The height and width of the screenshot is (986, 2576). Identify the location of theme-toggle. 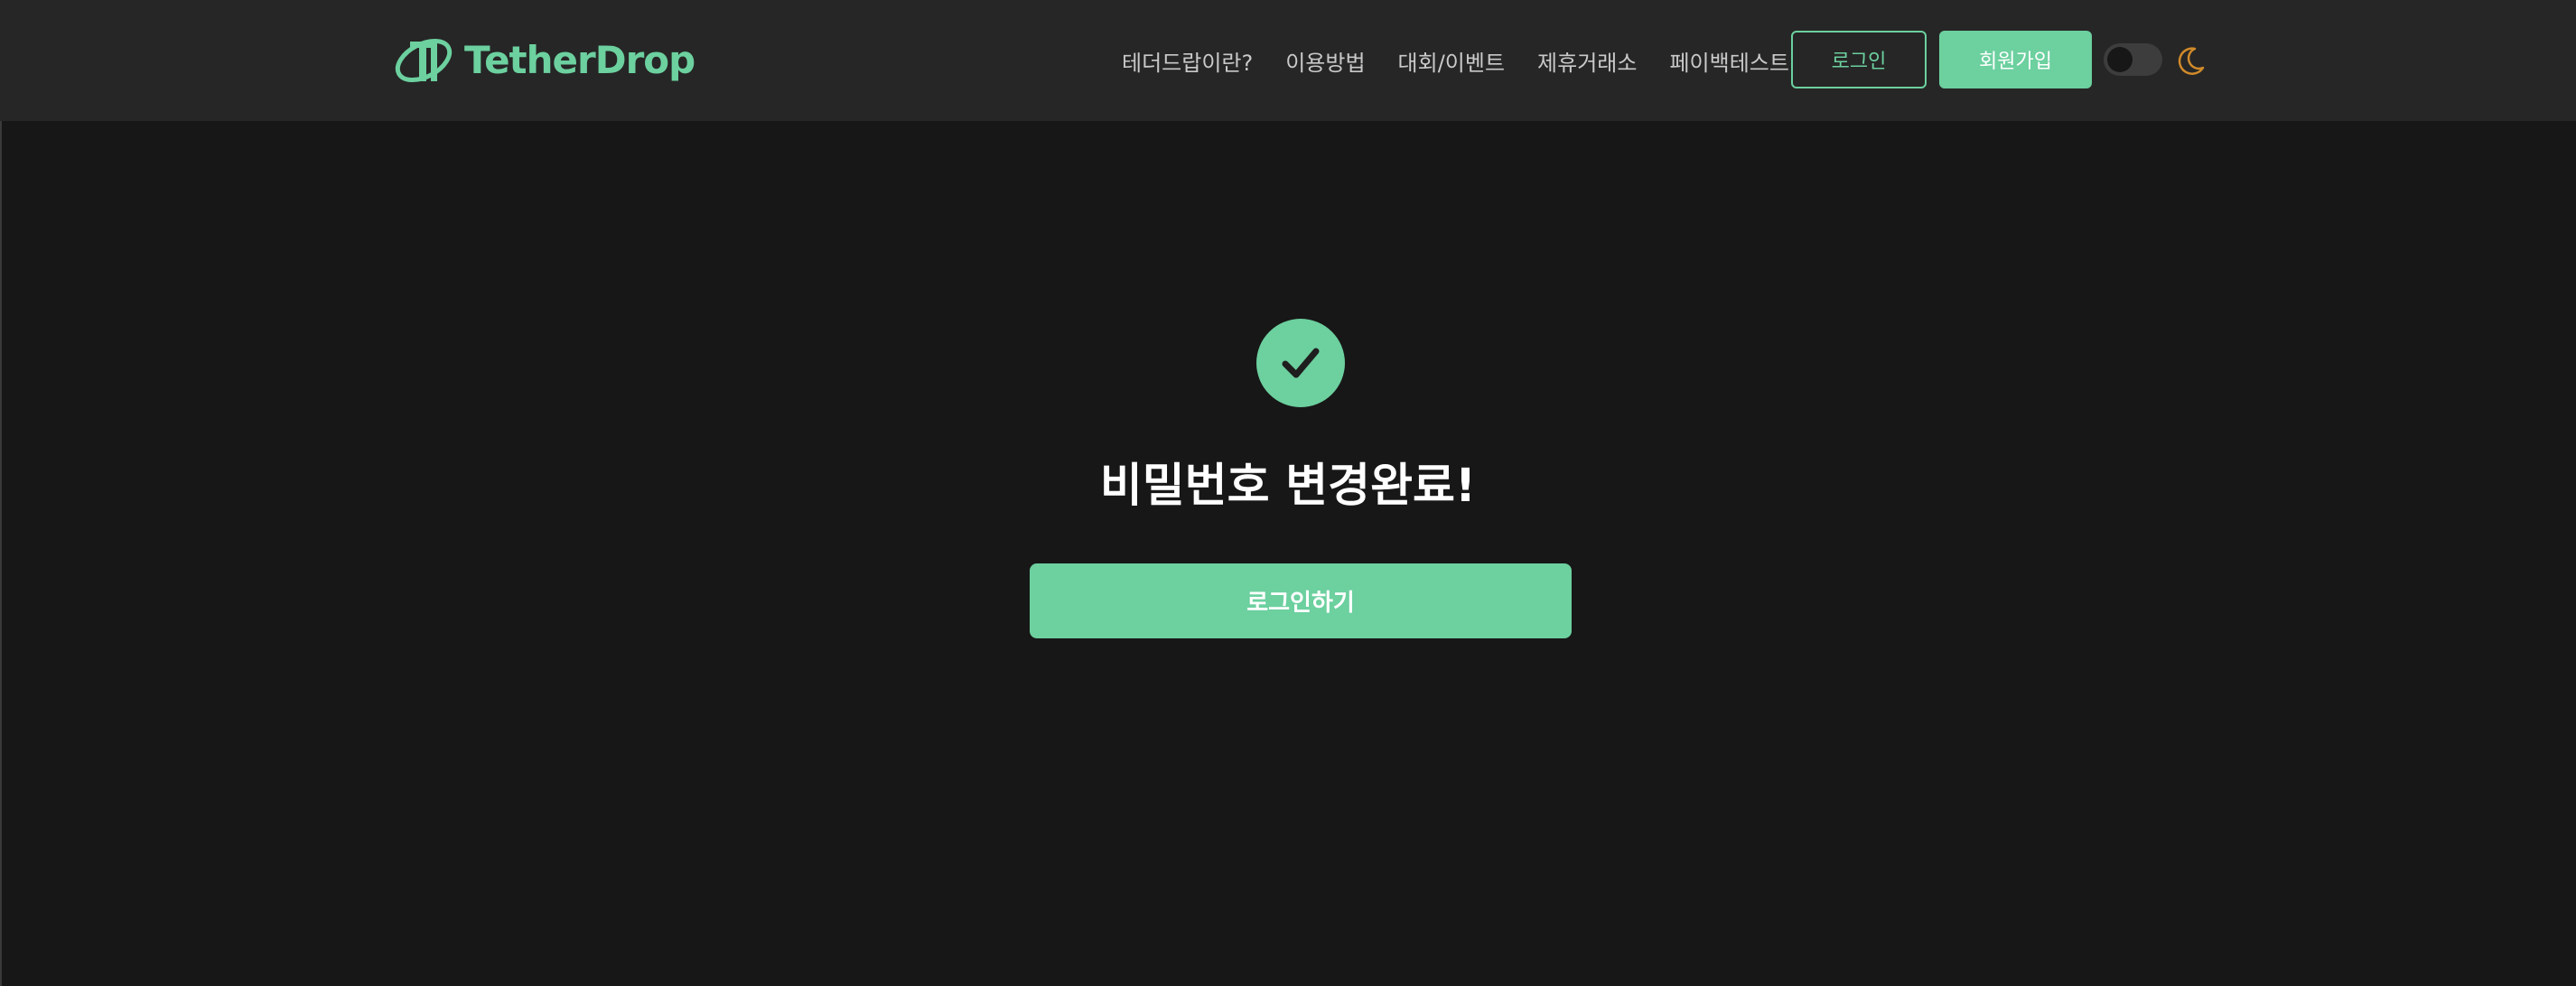
(2133, 59).